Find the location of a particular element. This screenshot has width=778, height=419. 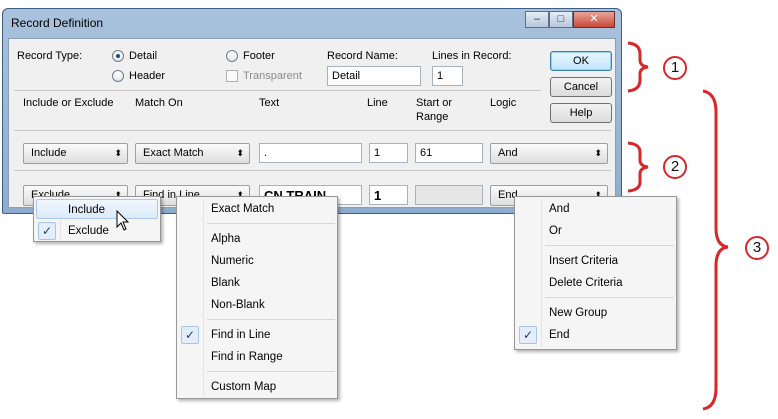

callout-3: 3 is located at coordinates (757, 248).